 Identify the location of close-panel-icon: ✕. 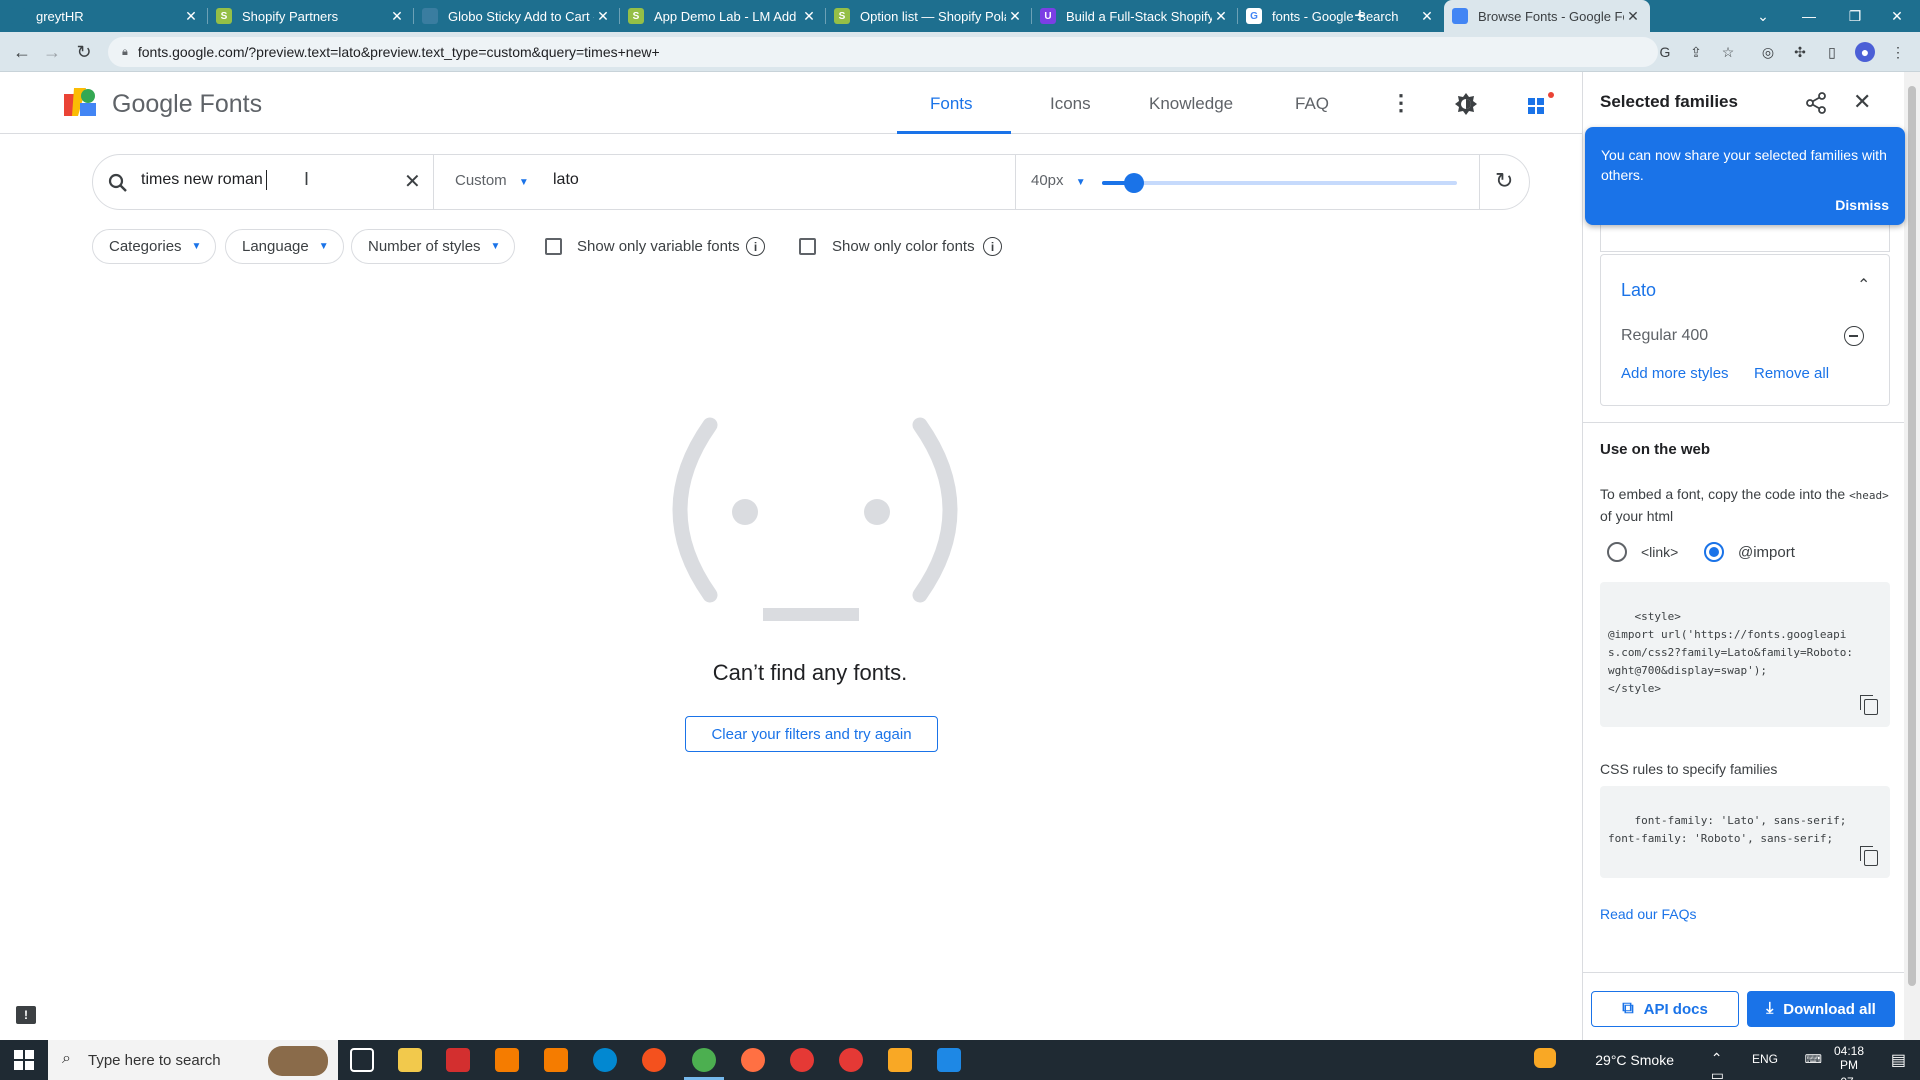
(1862, 102).